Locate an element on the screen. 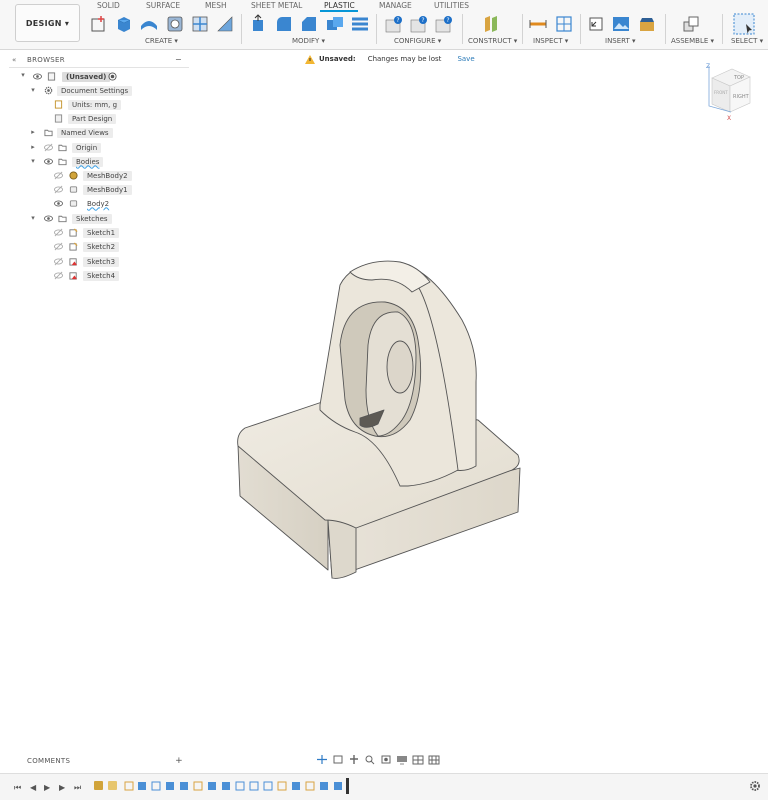  group-construct: CONSTRUCT ▾ is located at coordinates (492, 41).